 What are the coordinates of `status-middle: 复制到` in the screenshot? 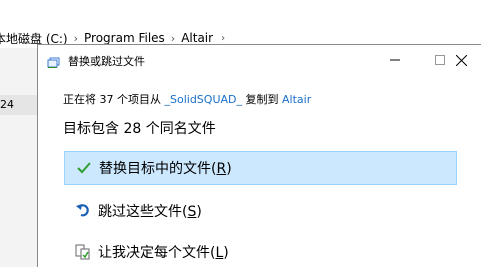 It's located at (262, 99).